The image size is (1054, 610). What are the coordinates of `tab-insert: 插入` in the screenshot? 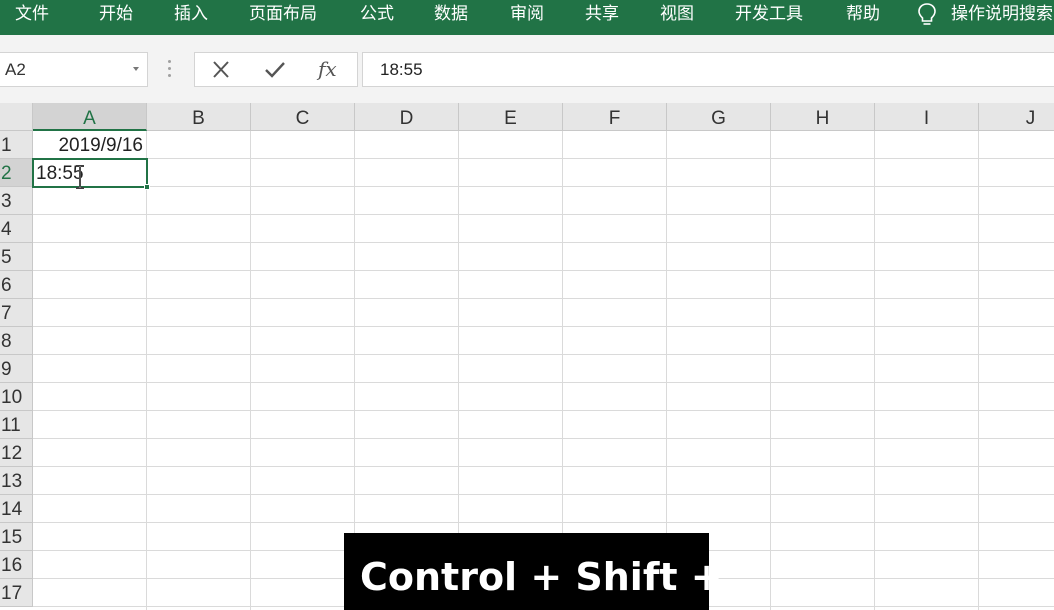 It's located at (191, 15).